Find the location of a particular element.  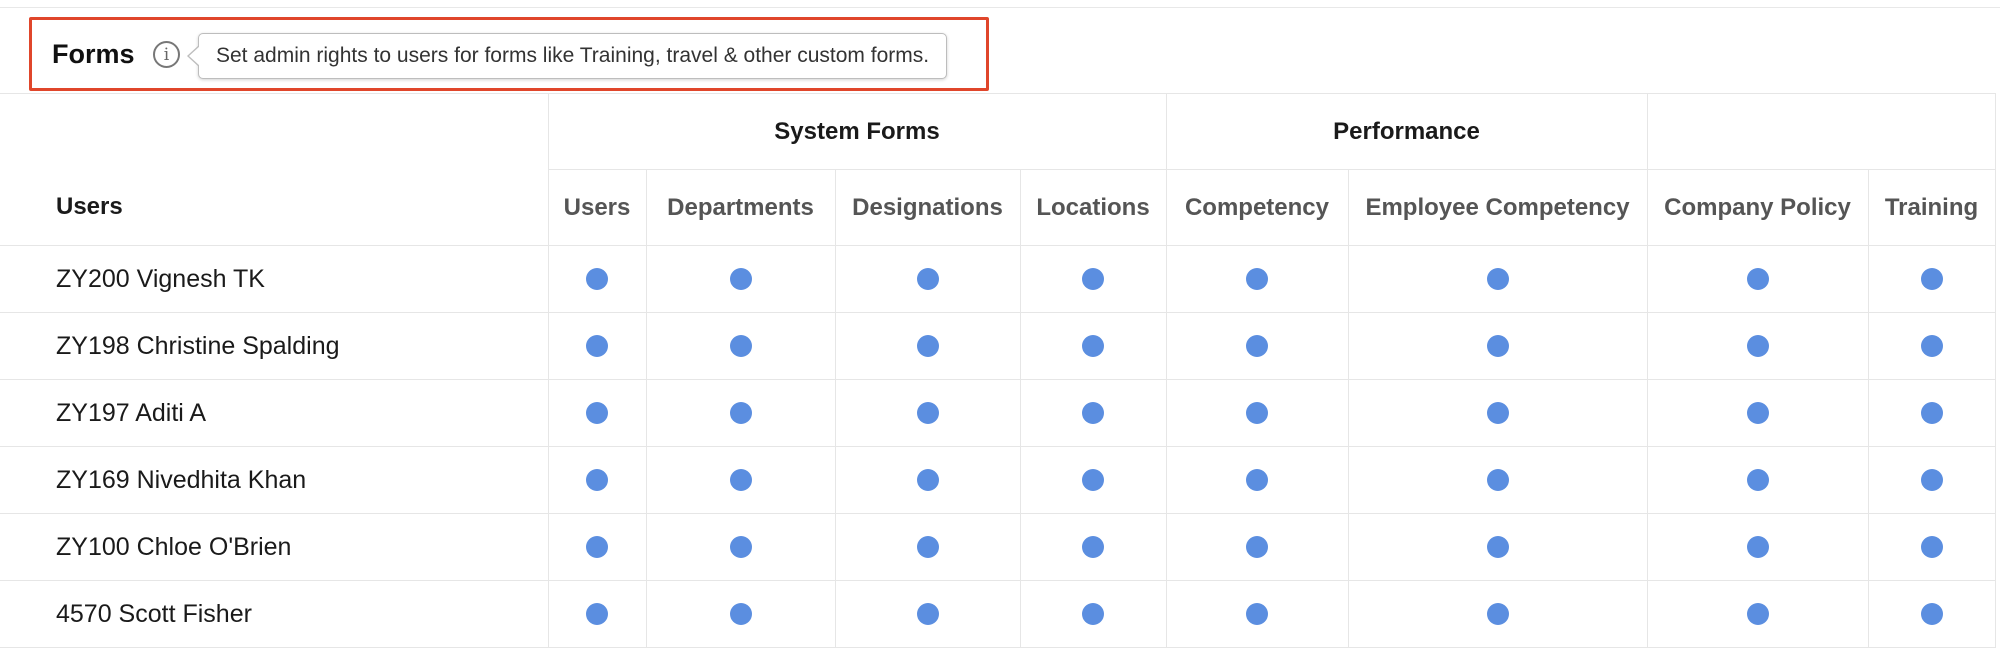

user-name: ZY197 Aditi A is located at coordinates (274, 413).